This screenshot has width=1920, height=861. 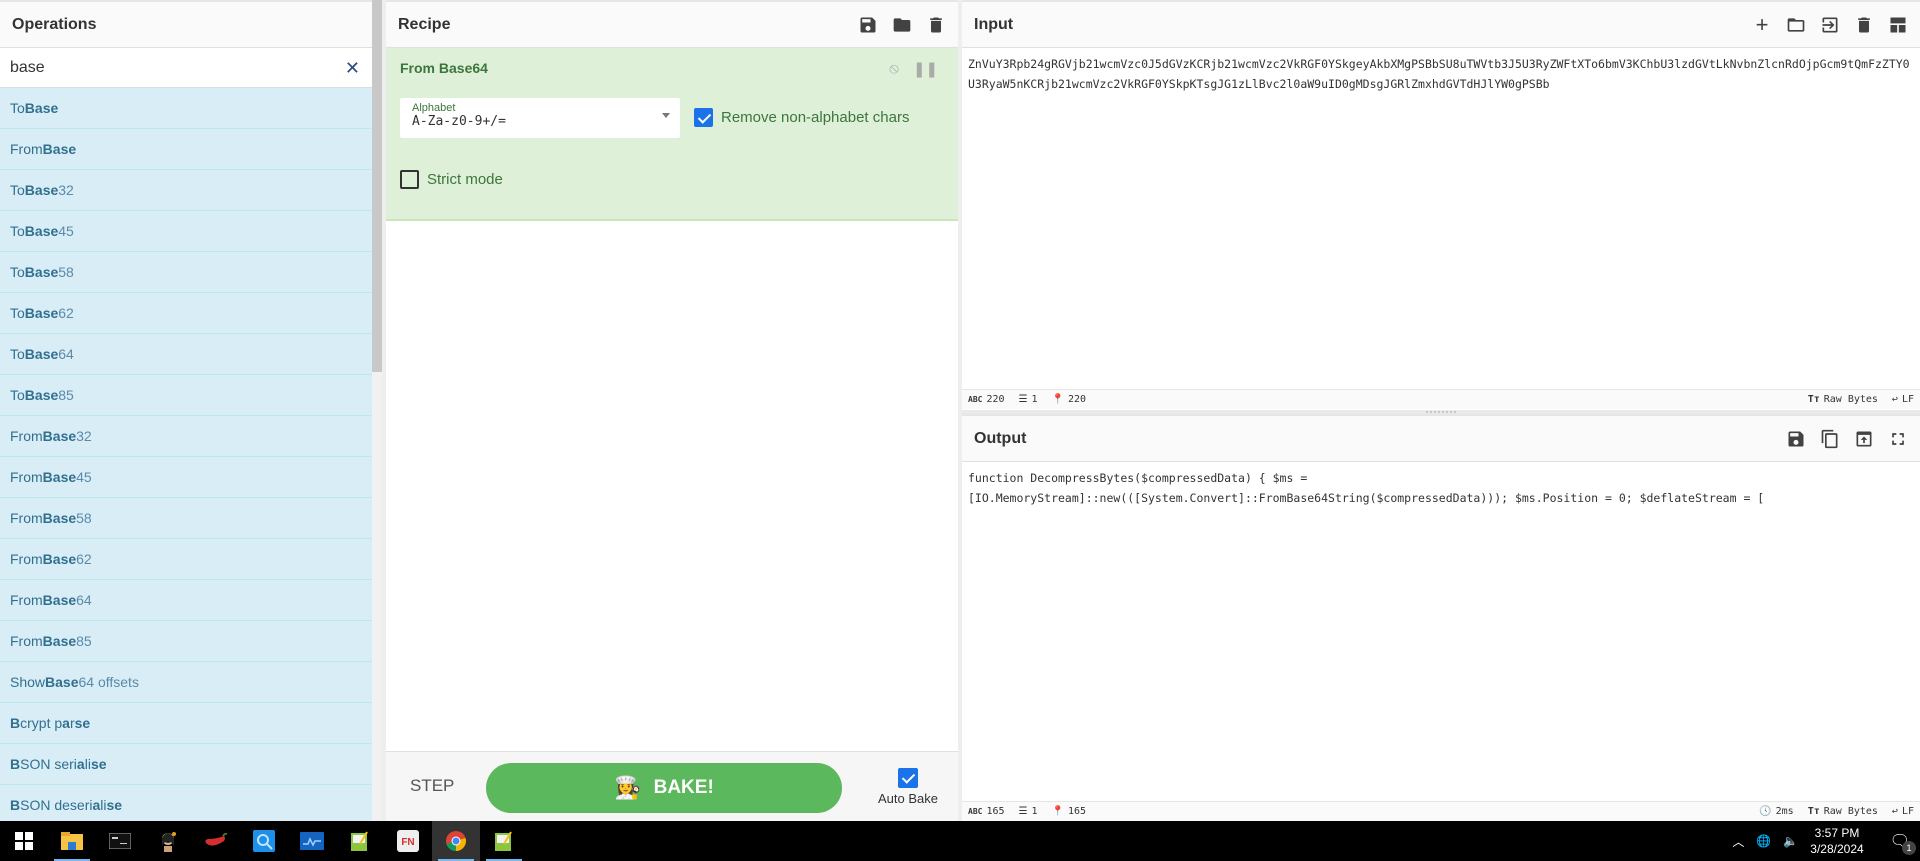 I want to click on resize-grip, so click(x=1441, y=412).